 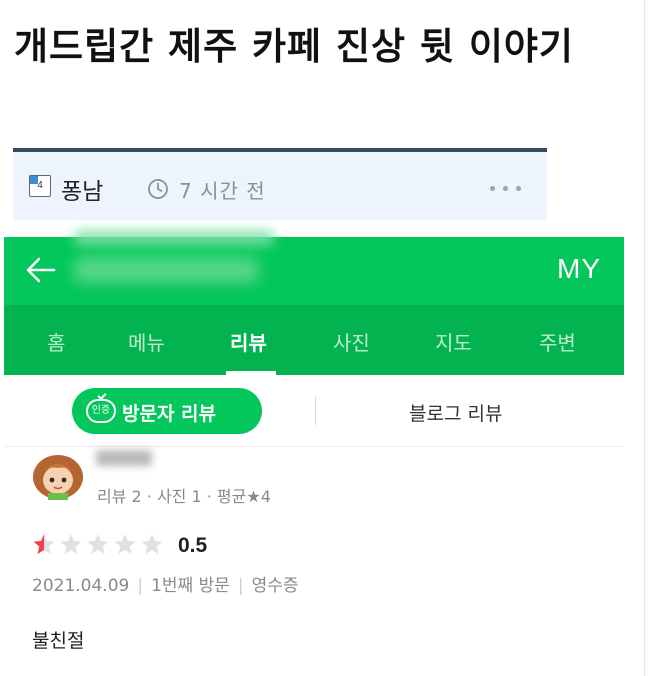 I want to click on tab-nearby: 주변, so click(x=557, y=341).